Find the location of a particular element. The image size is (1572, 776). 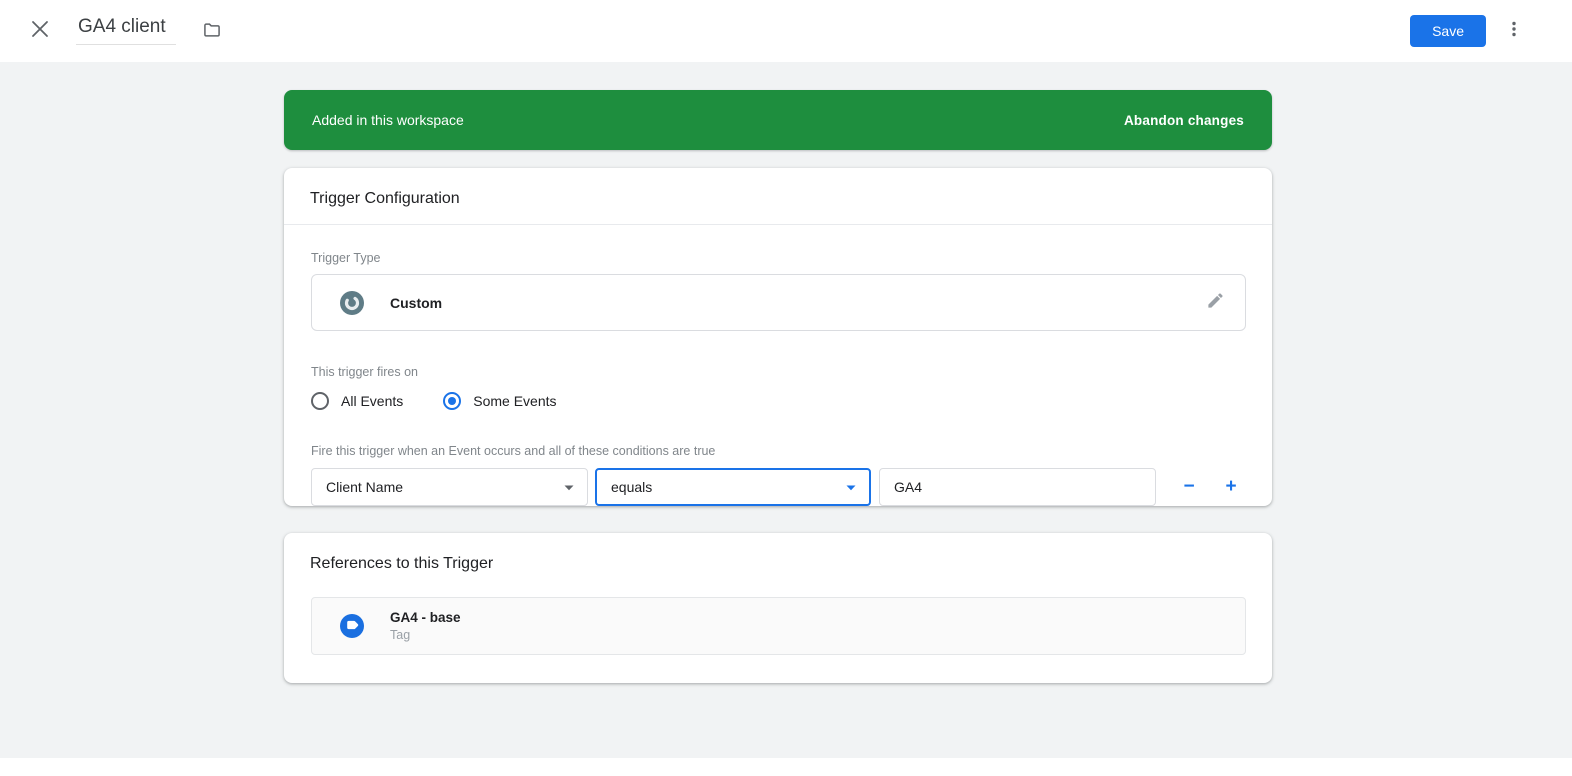

condition-row: Client Name equals − + is located at coordinates (778, 487).